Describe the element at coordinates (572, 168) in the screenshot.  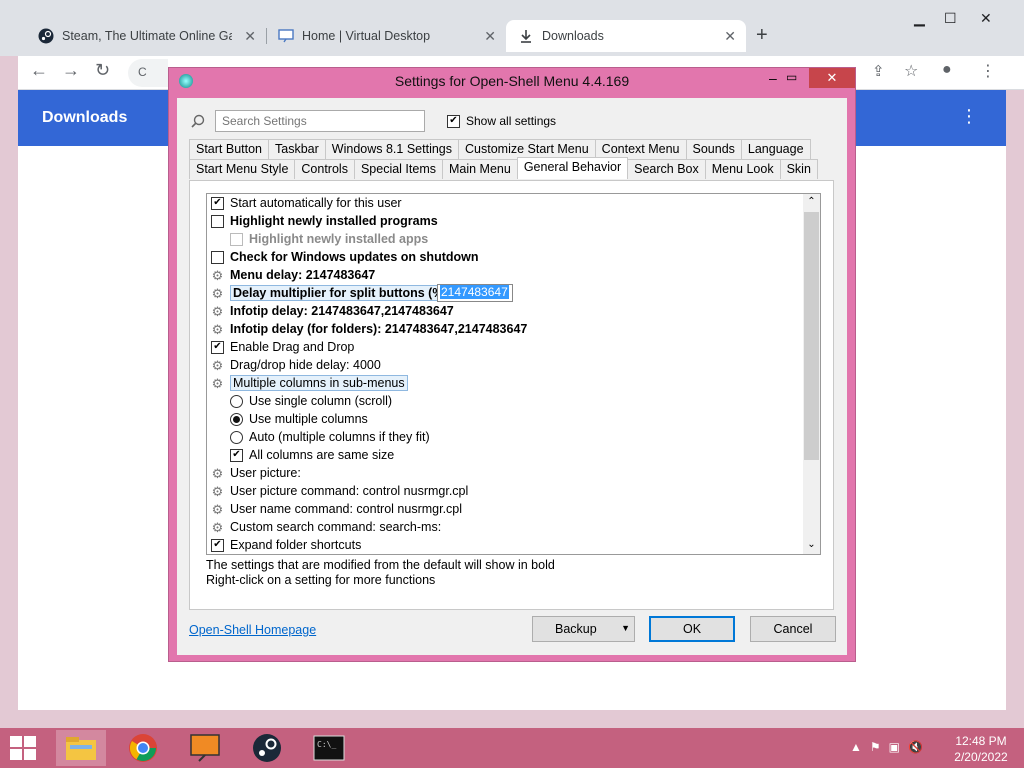
I see `tab-general-behavior: General Behavior` at that location.